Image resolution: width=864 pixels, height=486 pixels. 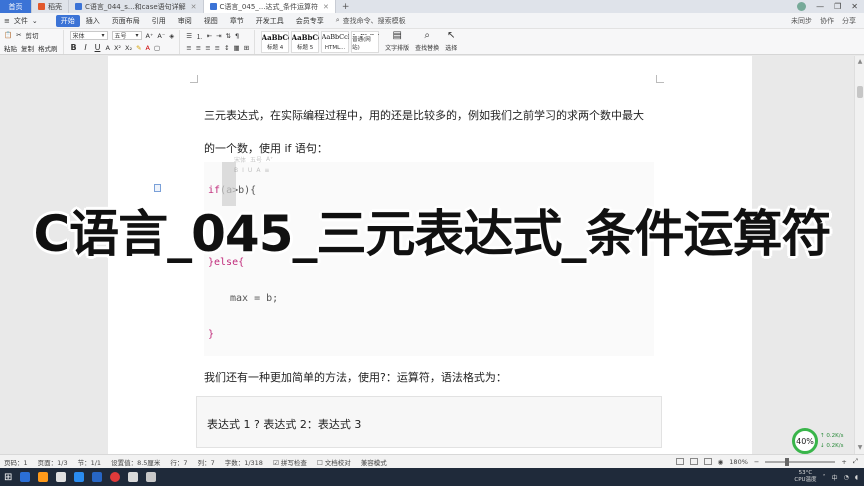 I want to click on paste-icon: 📋, so click(x=8, y=35).